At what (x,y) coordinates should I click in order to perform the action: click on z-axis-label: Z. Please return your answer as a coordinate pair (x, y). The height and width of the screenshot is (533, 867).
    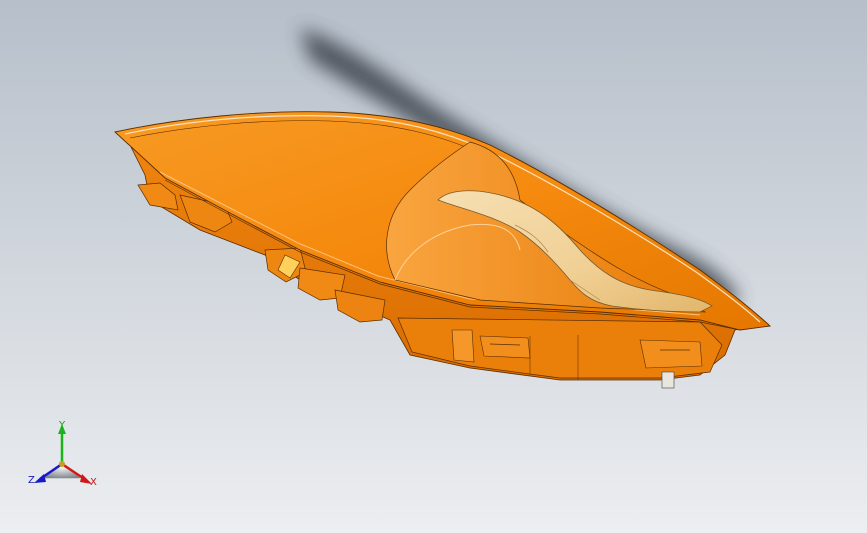
    Looking at the image, I should click on (31, 480).